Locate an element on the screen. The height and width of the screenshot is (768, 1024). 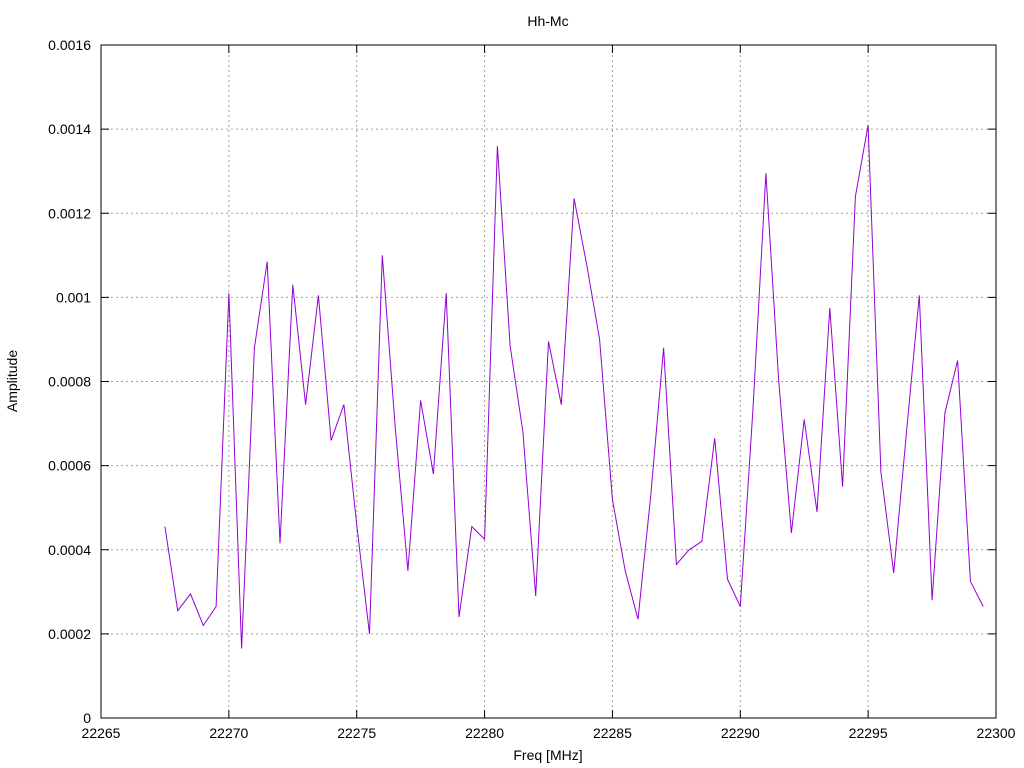
y-tick-label: 0.0016 is located at coordinates (69, 45).